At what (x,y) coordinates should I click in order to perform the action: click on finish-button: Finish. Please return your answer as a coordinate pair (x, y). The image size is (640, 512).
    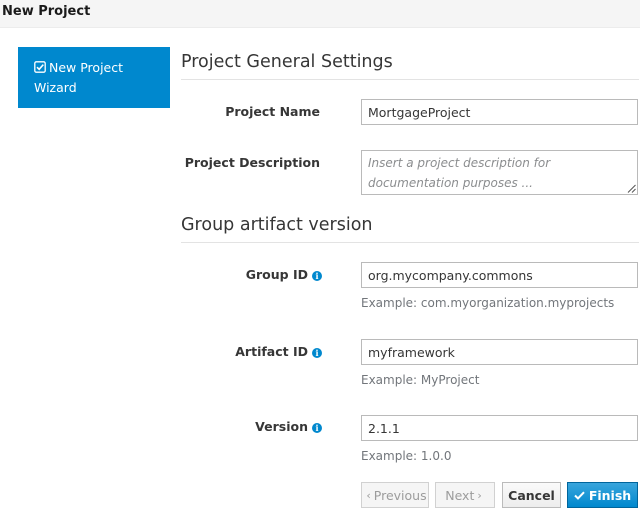
    Looking at the image, I should click on (602, 495).